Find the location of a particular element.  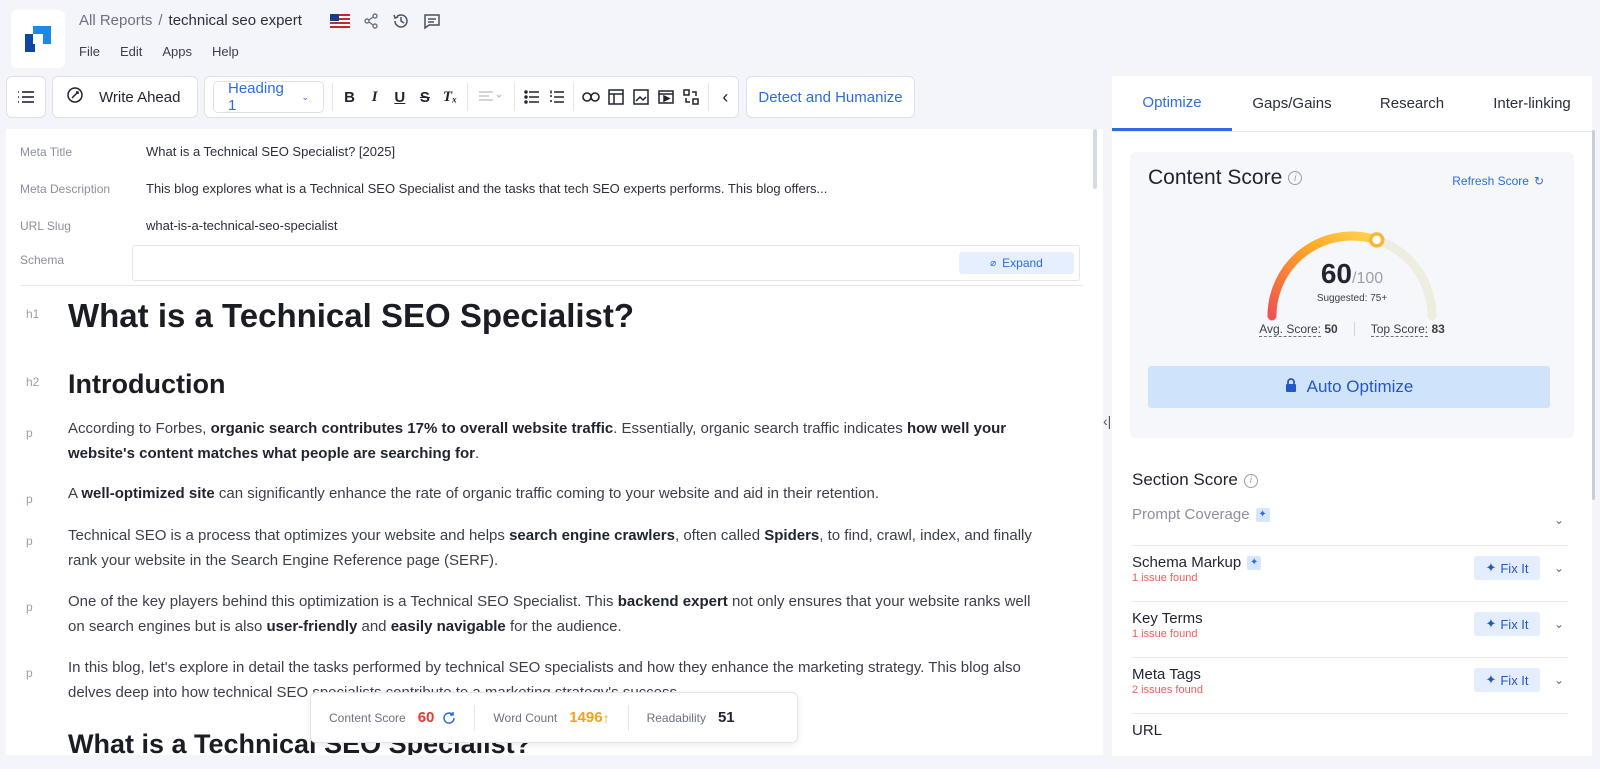

section-row-key-terms: Key Terms 1 issue found ✦ Fix It ⌄ is located at coordinates (1350, 634).